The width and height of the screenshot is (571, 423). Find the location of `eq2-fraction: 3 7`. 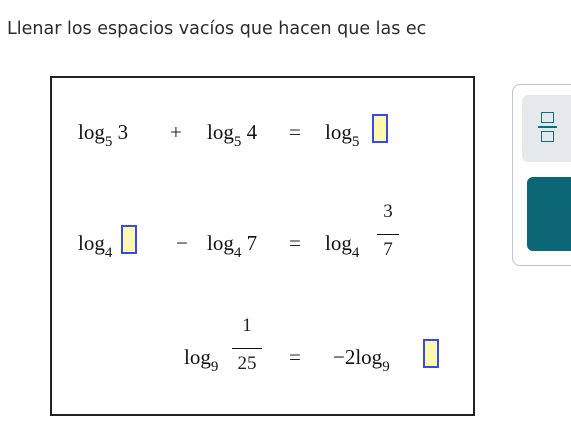

eq2-fraction: 3 7 is located at coordinates (388, 234).